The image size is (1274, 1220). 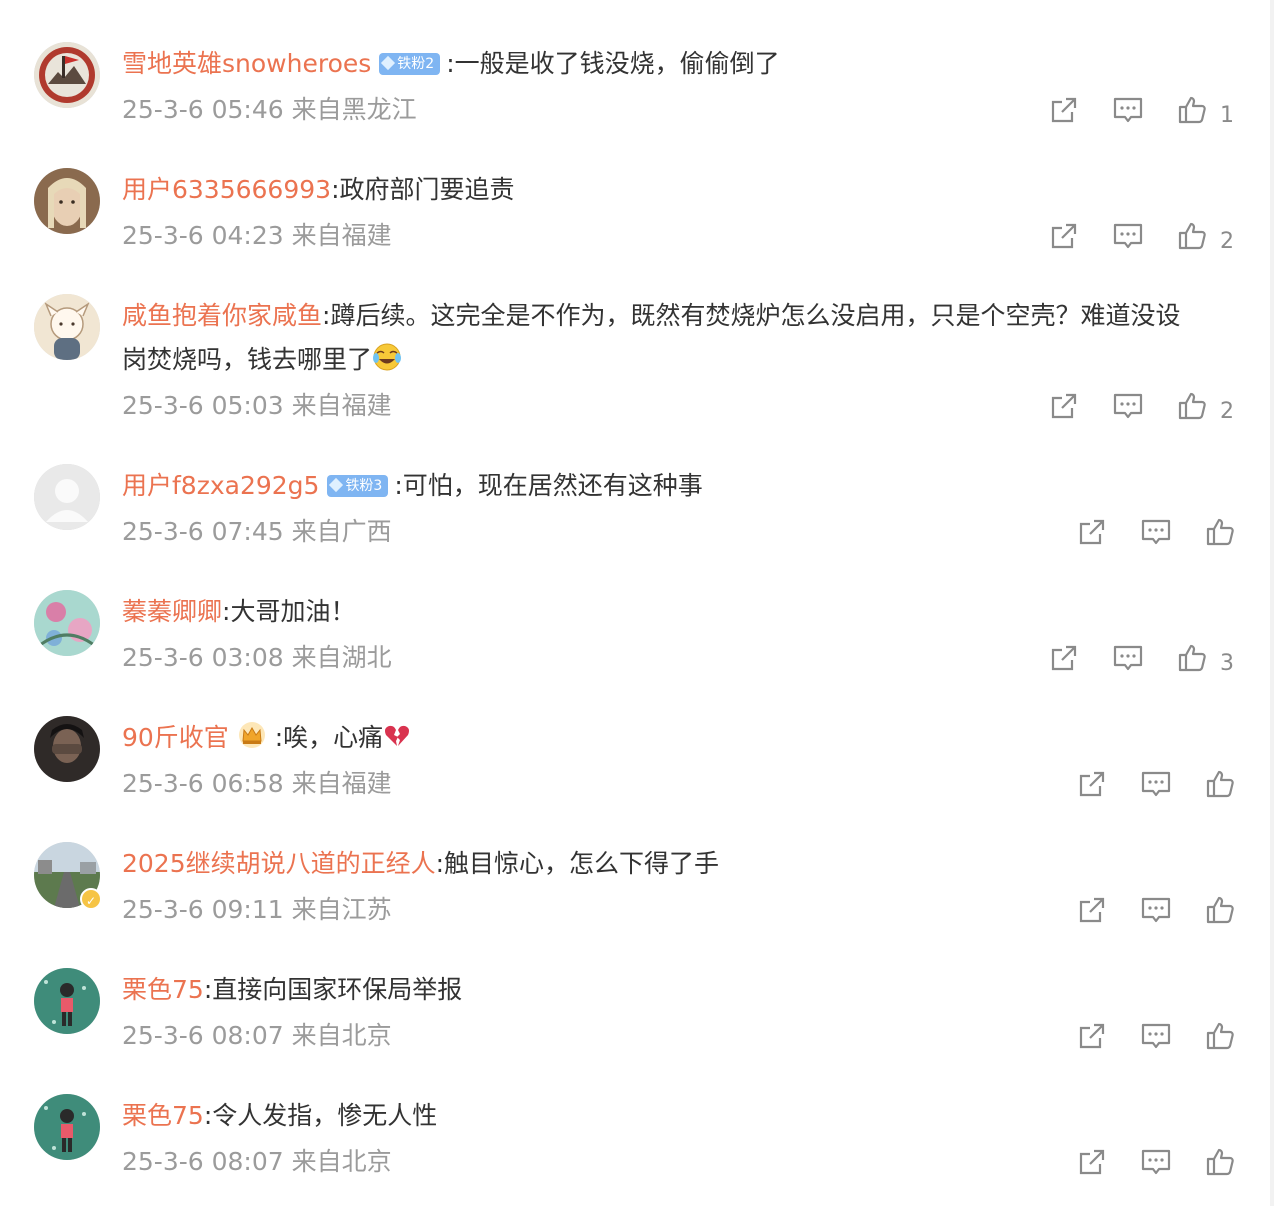 I want to click on comment-time: 25-3-6 04:23, so click(x=203, y=235).